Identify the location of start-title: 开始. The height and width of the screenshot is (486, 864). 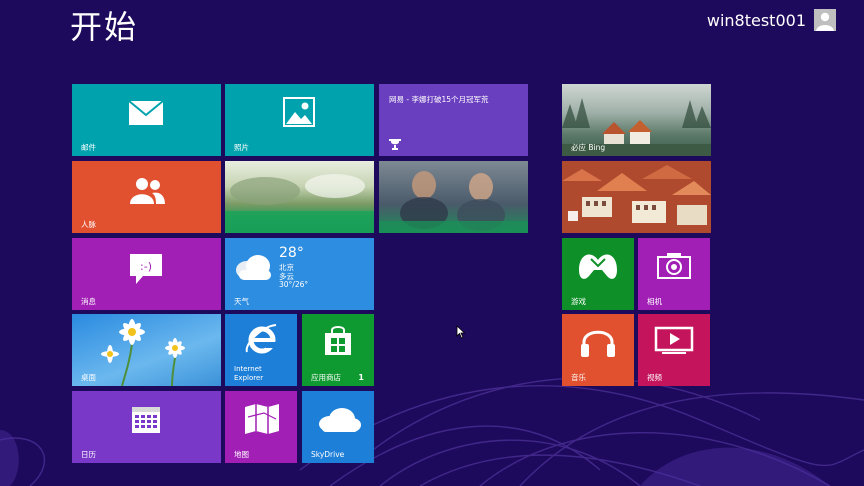
(104, 27).